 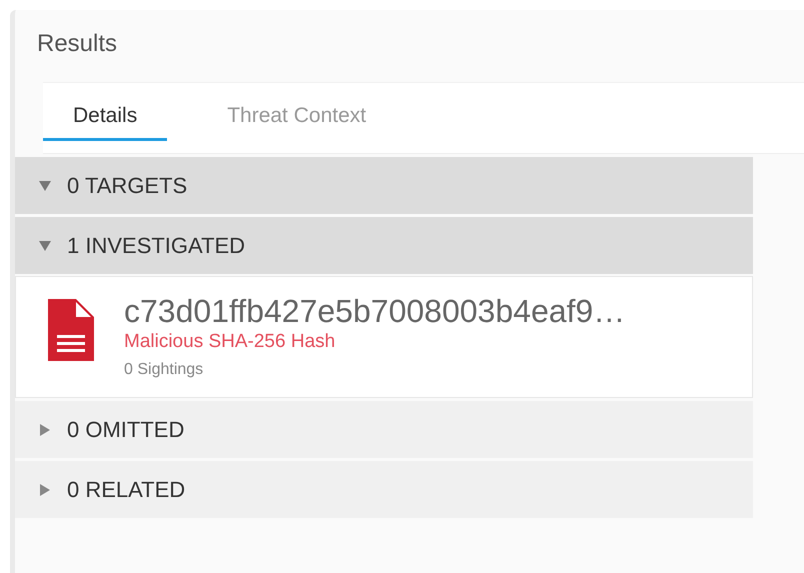 I want to click on section-header: 0 TARGETS, so click(x=384, y=185).